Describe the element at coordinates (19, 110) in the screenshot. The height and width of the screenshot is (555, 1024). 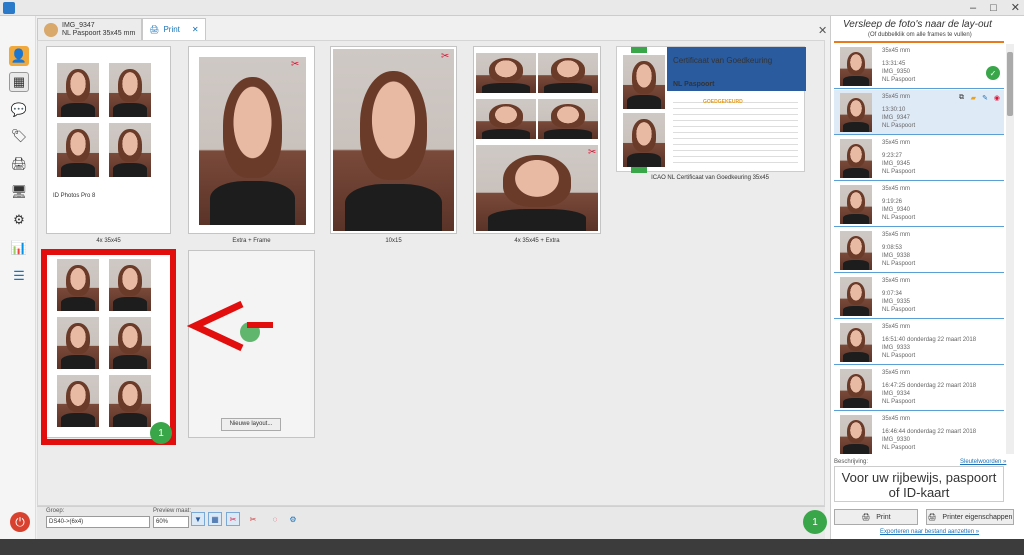
I see `help-icon: 💬` at that location.